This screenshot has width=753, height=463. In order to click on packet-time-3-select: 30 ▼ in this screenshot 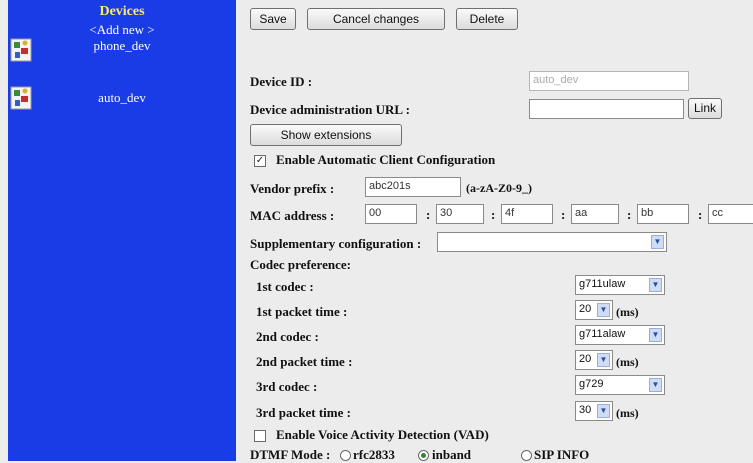, I will do `click(594, 411)`.